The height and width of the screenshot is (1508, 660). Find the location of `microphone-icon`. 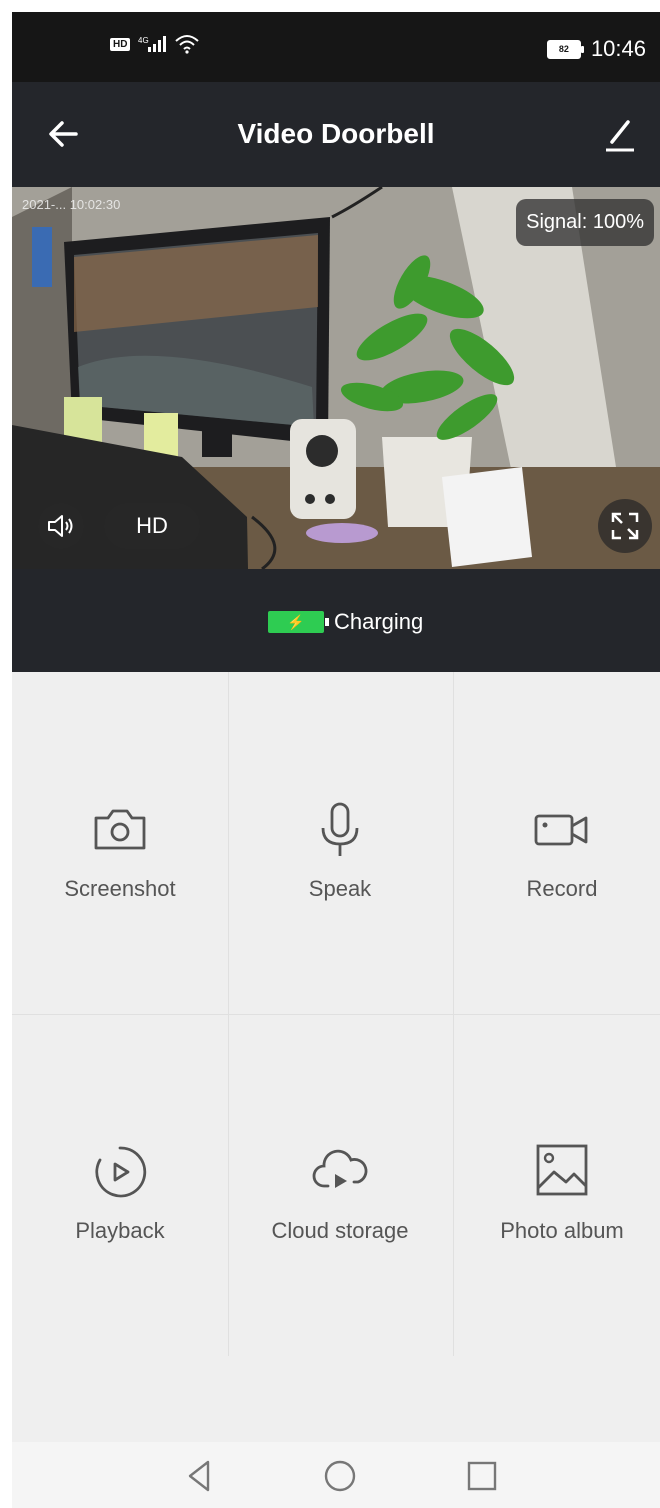

microphone-icon is located at coordinates (340, 829).